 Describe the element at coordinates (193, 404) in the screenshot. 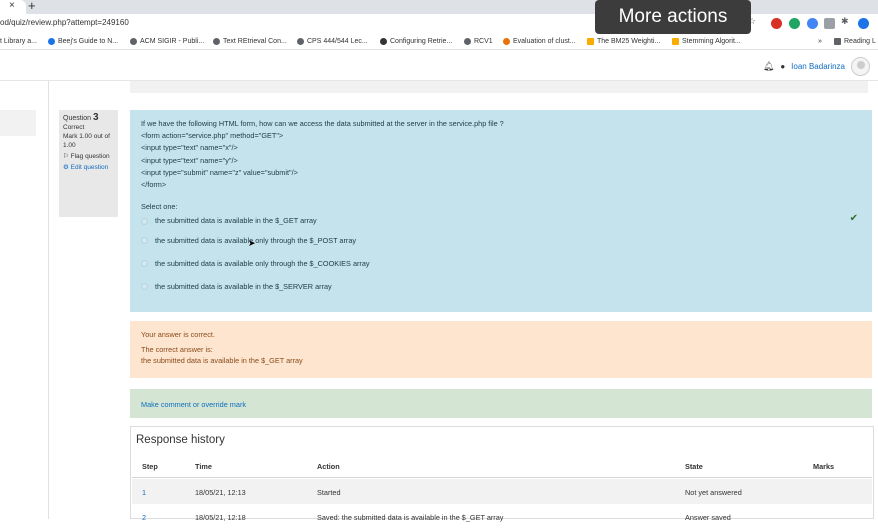

I see `comment-link: Make comment or override mark` at that location.